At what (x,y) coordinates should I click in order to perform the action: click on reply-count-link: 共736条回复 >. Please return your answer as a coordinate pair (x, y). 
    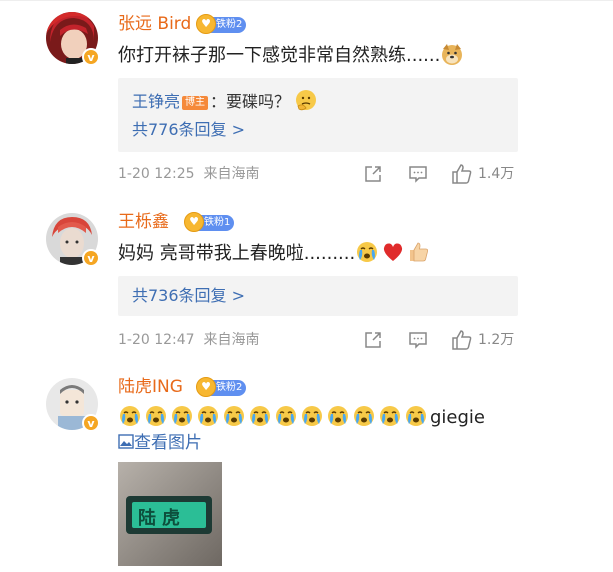
    Looking at the image, I should click on (188, 296).